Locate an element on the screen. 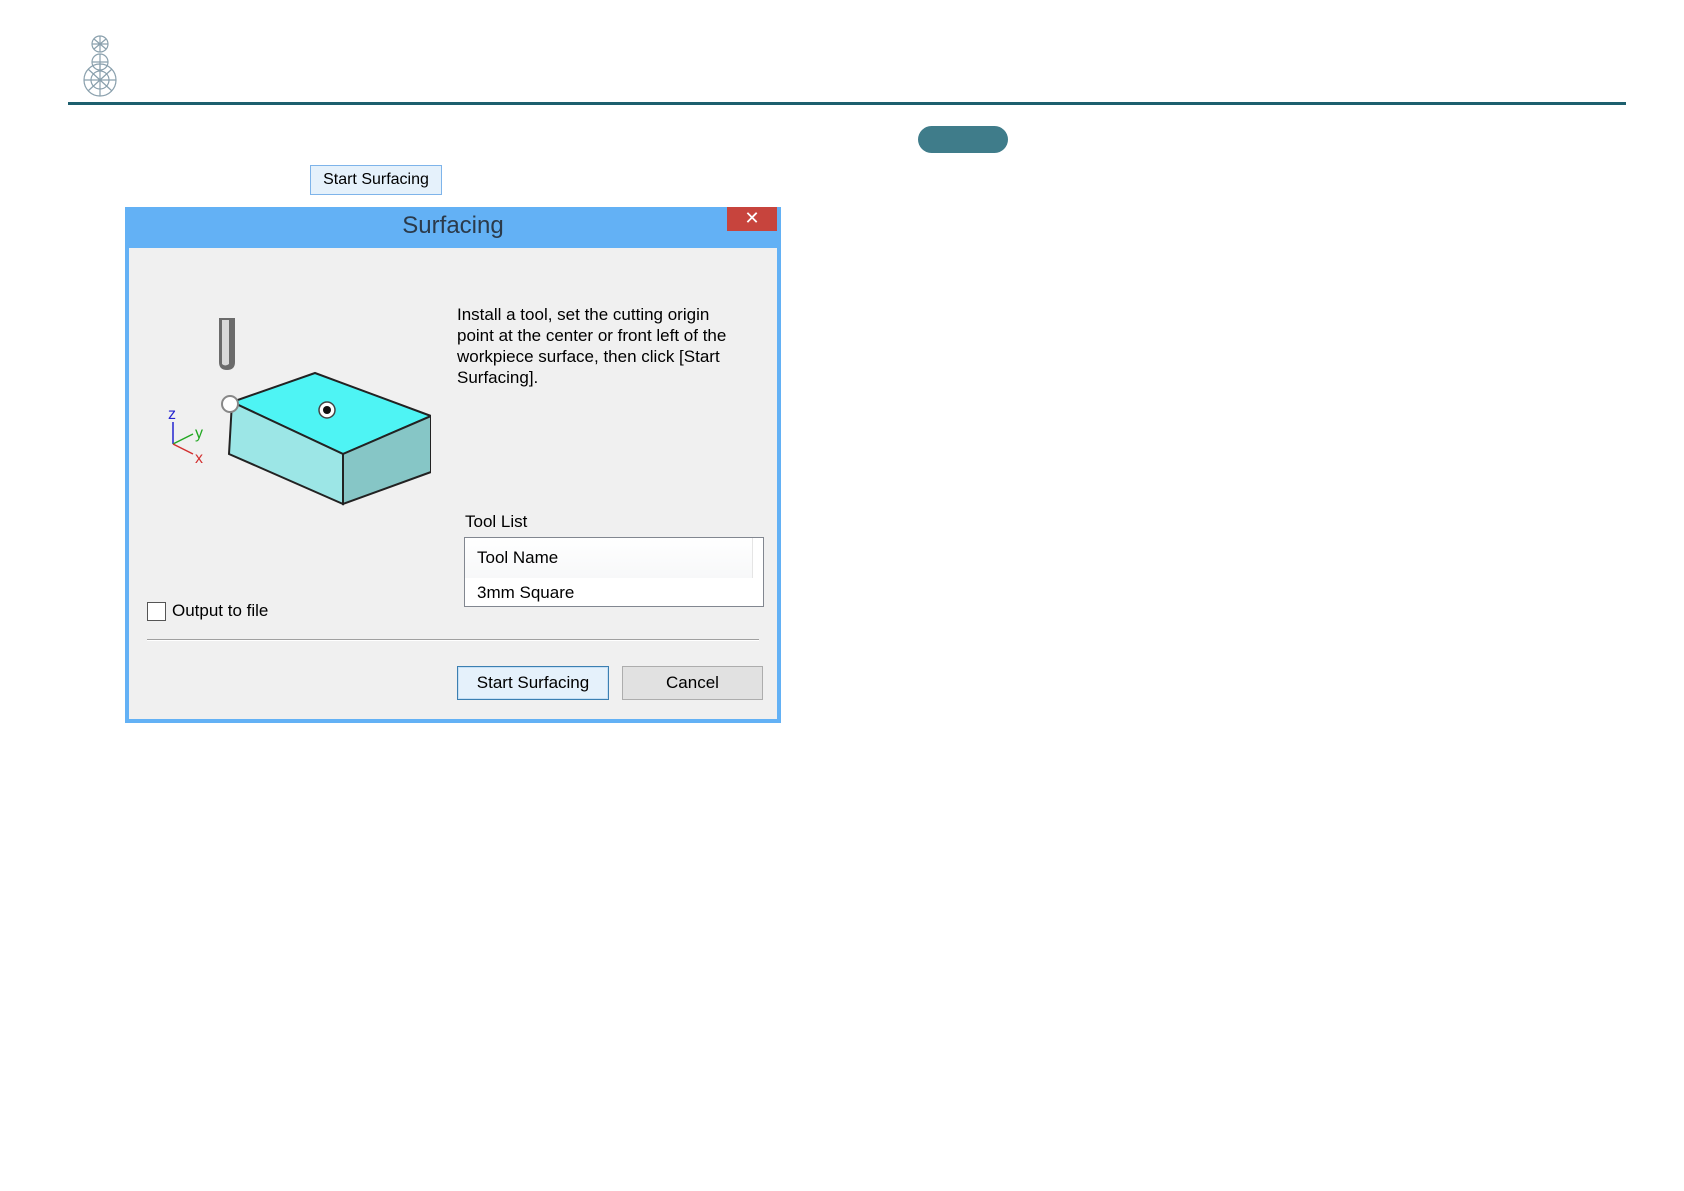 This screenshot has height=1191, width=1684. front-left-origin-marker is located at coordinates (230, 404).